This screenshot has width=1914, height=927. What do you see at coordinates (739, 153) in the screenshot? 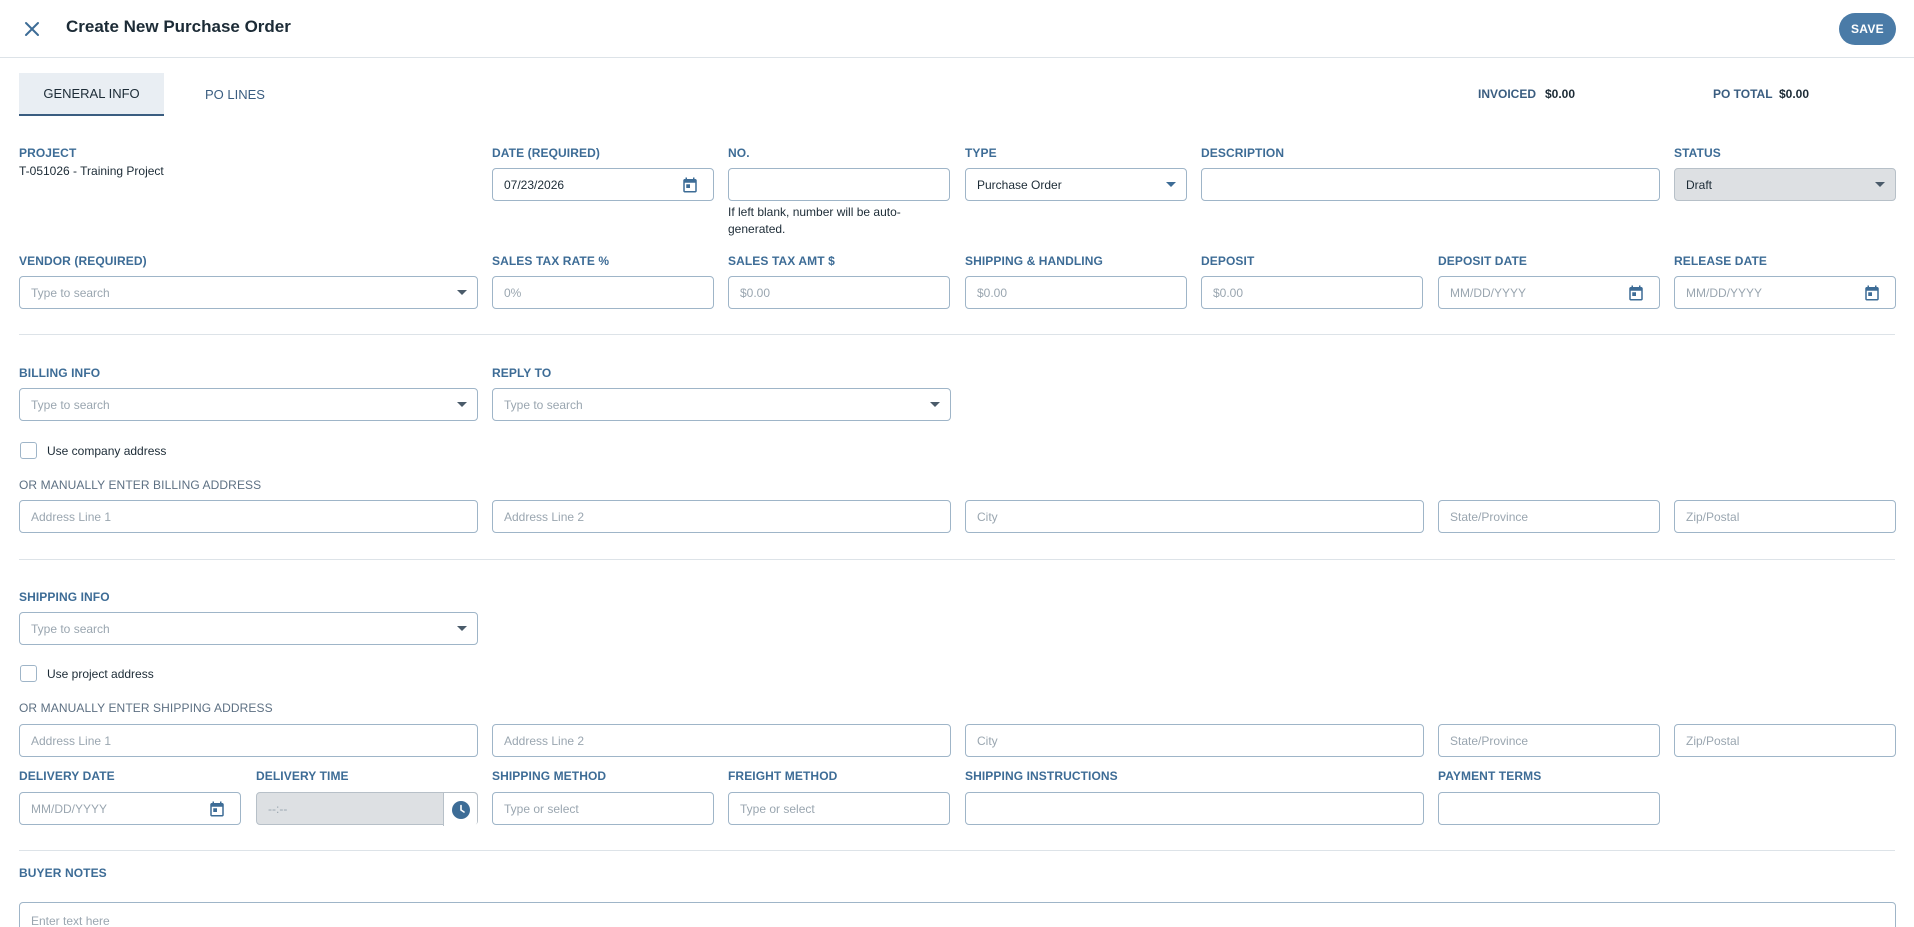
I see `no-label: NO.` at bounding box center [739, 153].